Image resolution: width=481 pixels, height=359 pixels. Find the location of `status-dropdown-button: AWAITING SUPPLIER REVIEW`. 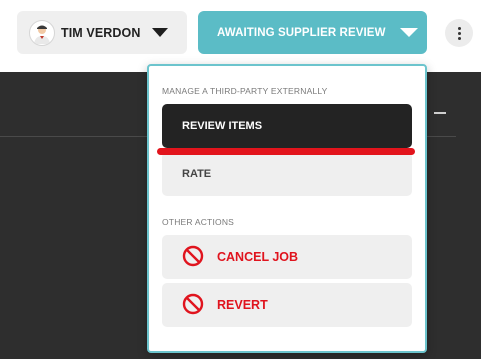

status-dropdown-button: AWAITING SUPPLIER REVIEW is located at coordinates (312, 32).